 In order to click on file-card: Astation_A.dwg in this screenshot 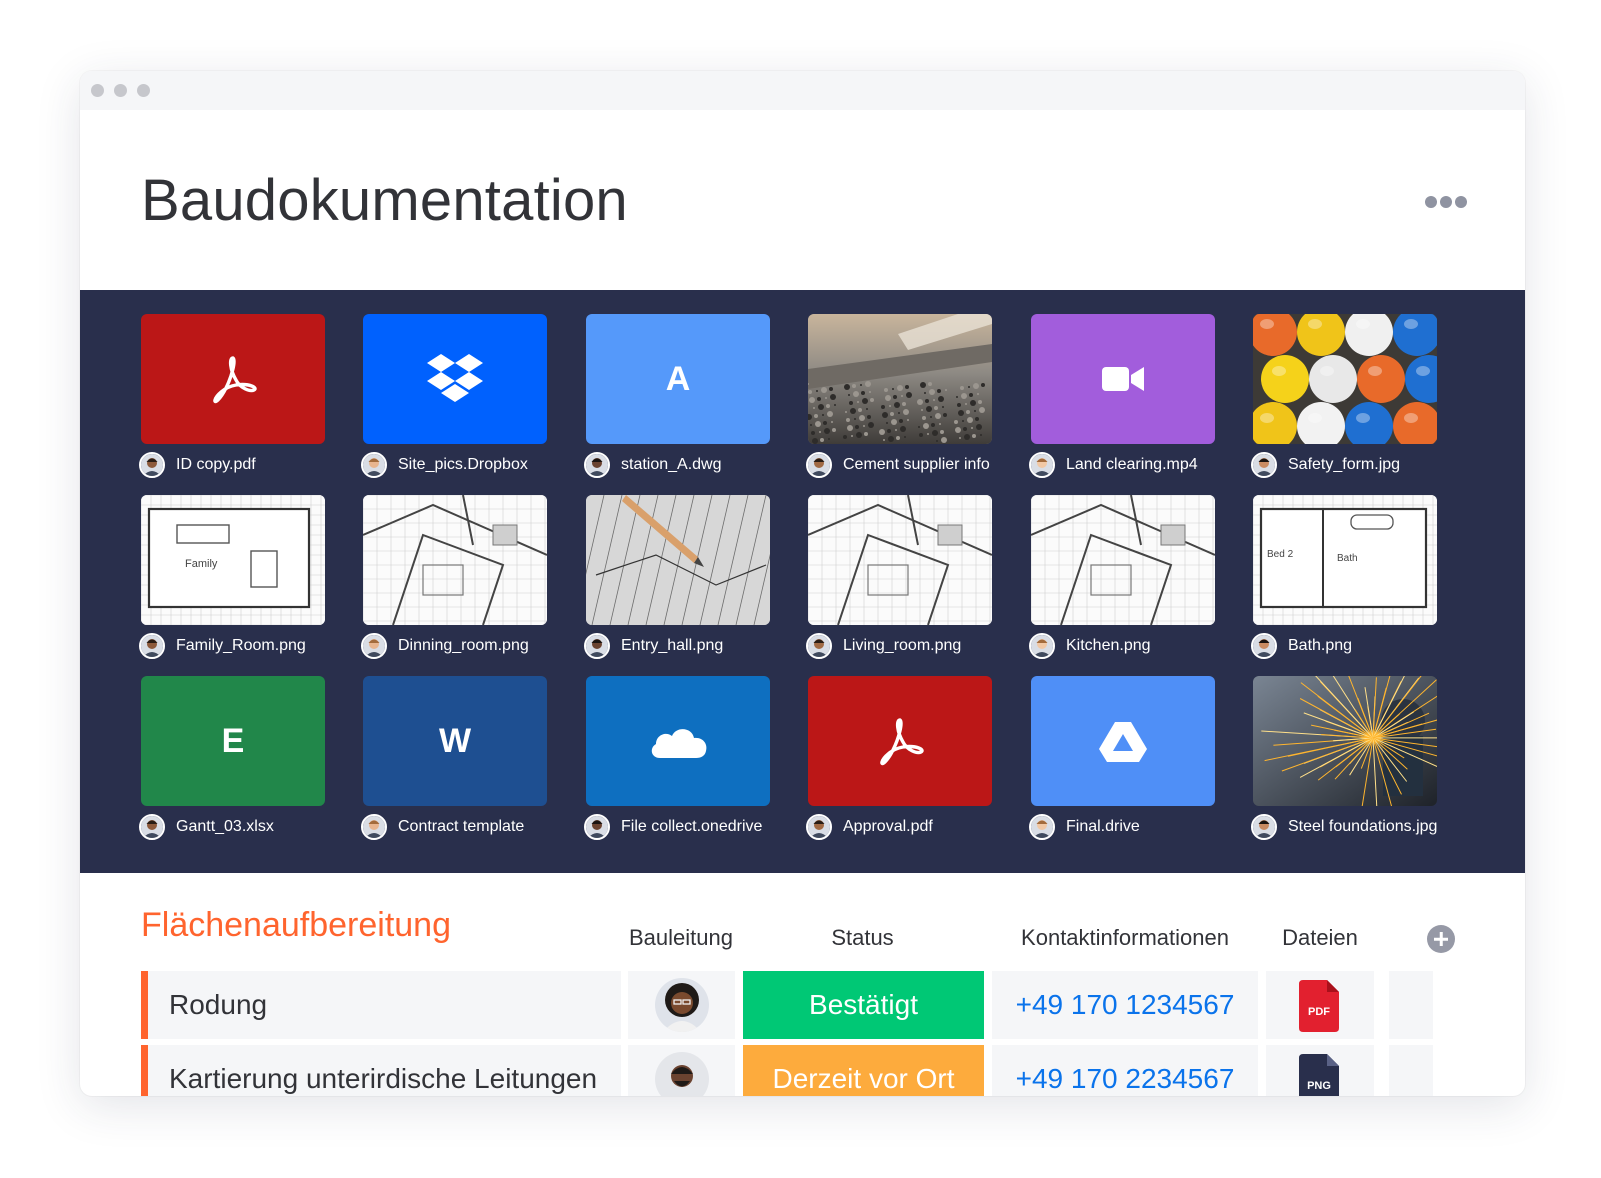, I will do `click(677, 399)`.